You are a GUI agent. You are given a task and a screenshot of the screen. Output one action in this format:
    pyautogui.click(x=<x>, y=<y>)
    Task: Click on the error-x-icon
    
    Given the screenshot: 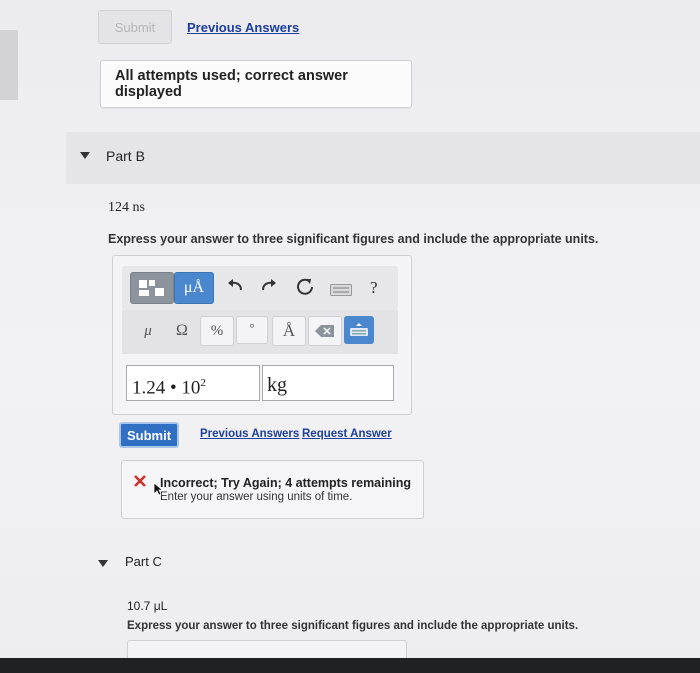 What is the action you would take?
    pyautogui.click(x=140, y=483)
    